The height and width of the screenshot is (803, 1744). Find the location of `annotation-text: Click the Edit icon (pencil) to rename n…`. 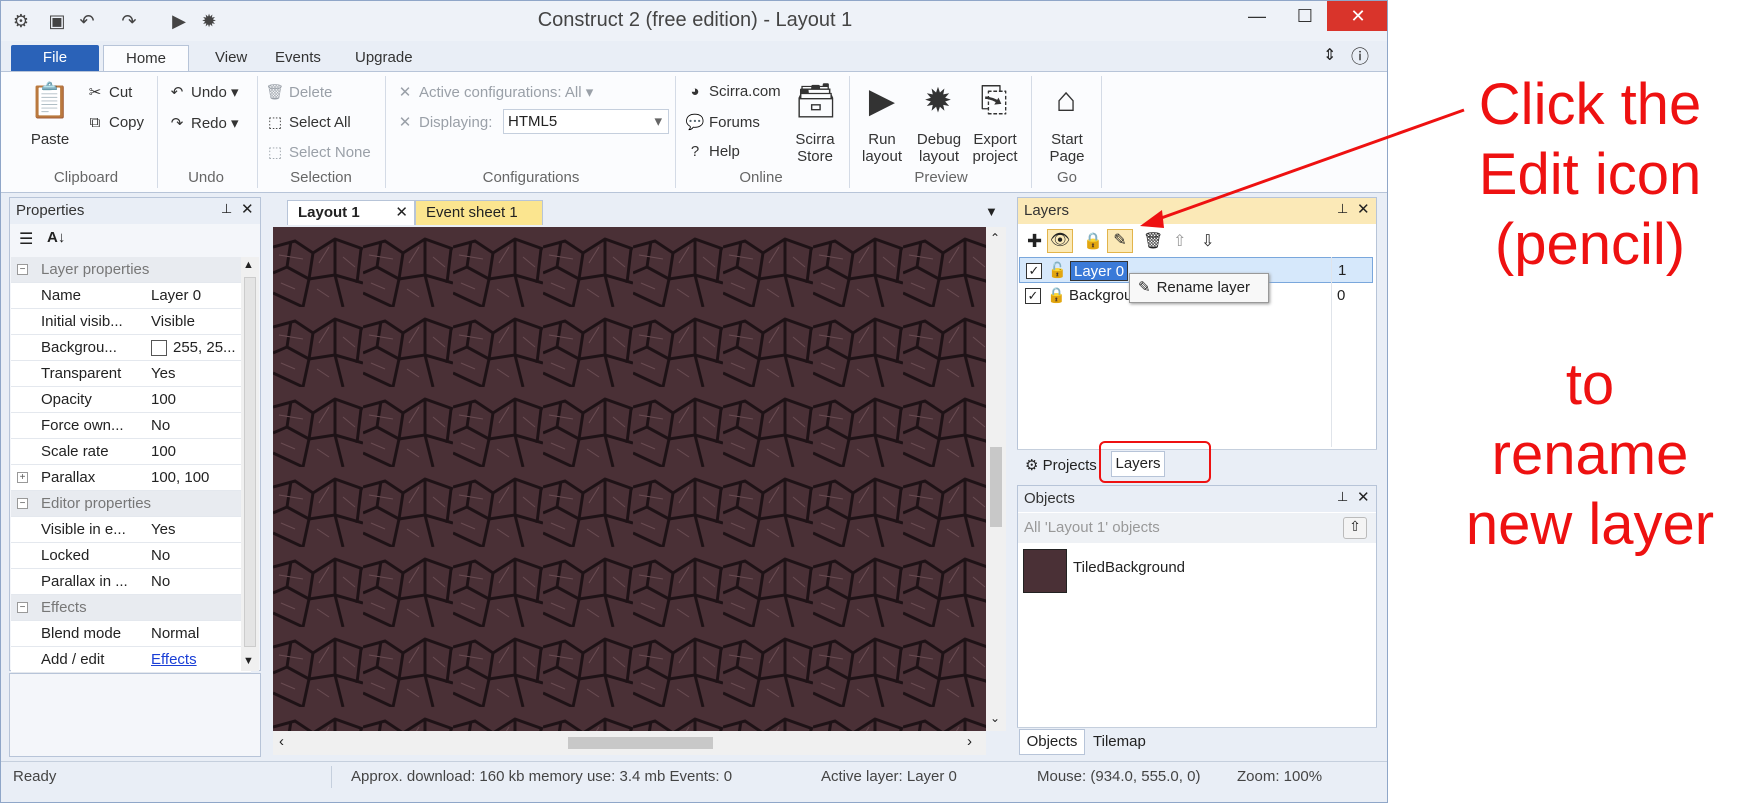

annotation-text: Click the Edit icon (pencil) to rename n… is located at coordinates (1590, 315).